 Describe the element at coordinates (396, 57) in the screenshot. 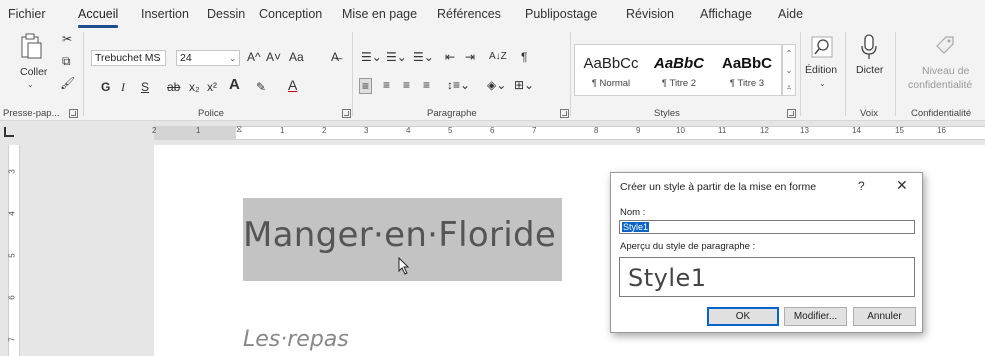

I see `numbering-icon: ☰⌄` at that location.